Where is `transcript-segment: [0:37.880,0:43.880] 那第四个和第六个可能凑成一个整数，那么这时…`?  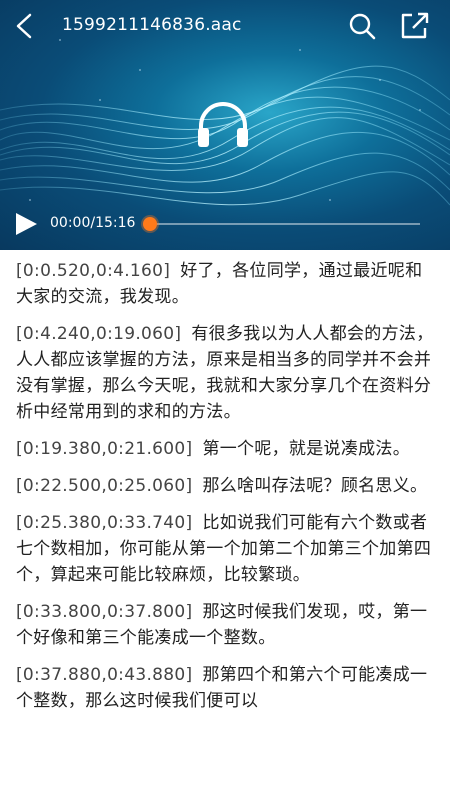
transcript-segment: [0:37.880,0:43.880] 那第四个和第六个可能凑成一个整数，那么这时… is located at coordinates (225, 688).